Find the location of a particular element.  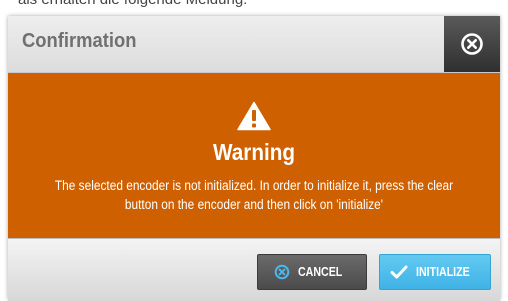

cancel-circle-icon is located at coordinates (282, 272).